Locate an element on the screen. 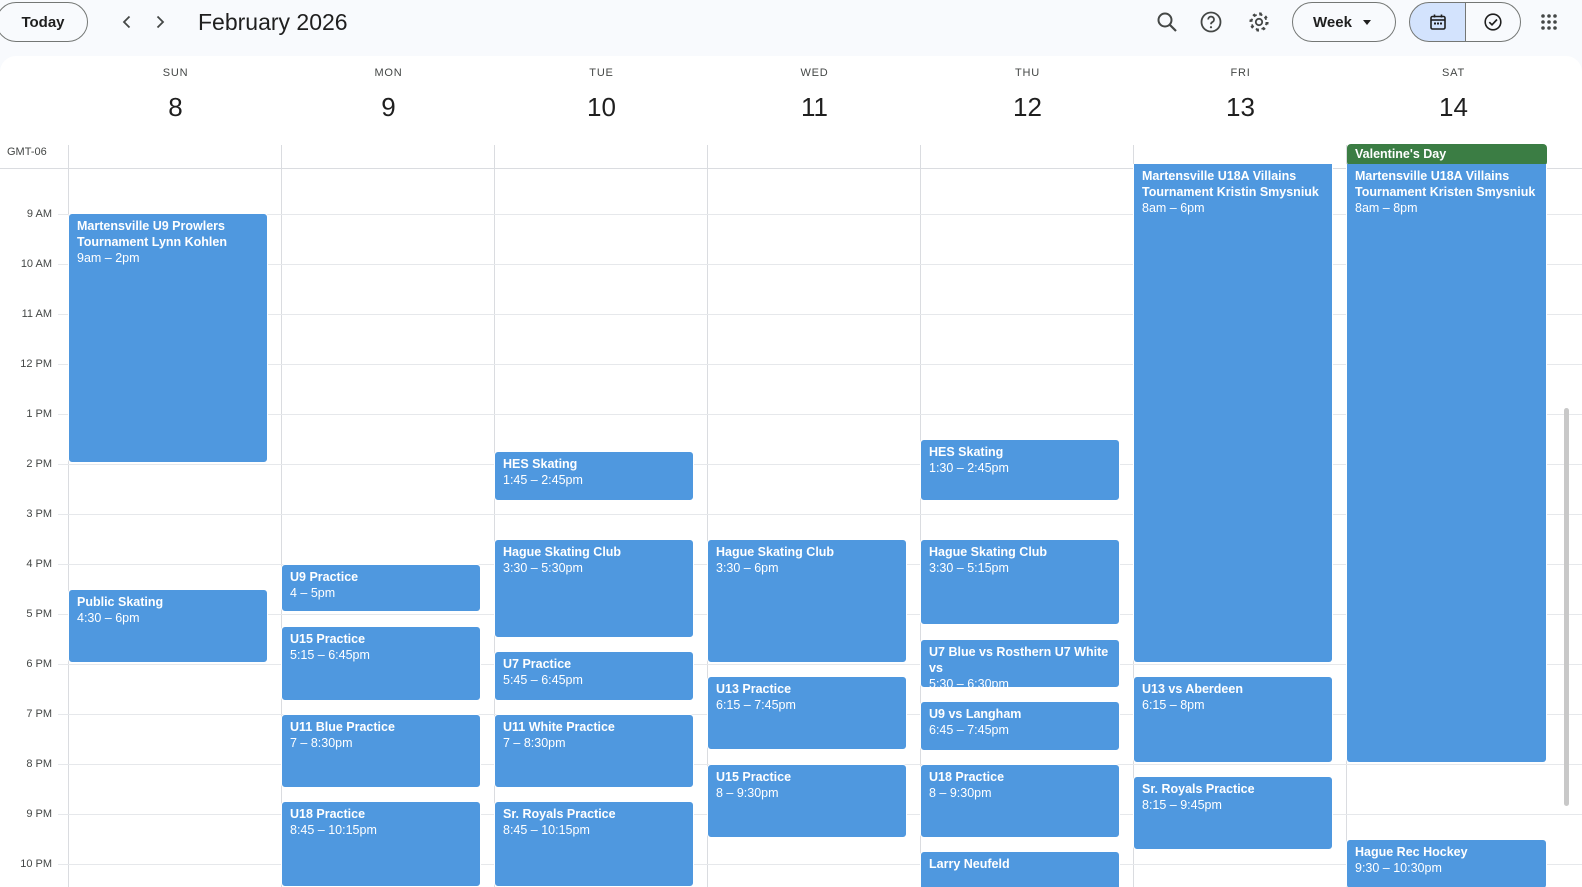 The image size is (1582, 887). day-name: SUN is located at coordinates (175, 73).